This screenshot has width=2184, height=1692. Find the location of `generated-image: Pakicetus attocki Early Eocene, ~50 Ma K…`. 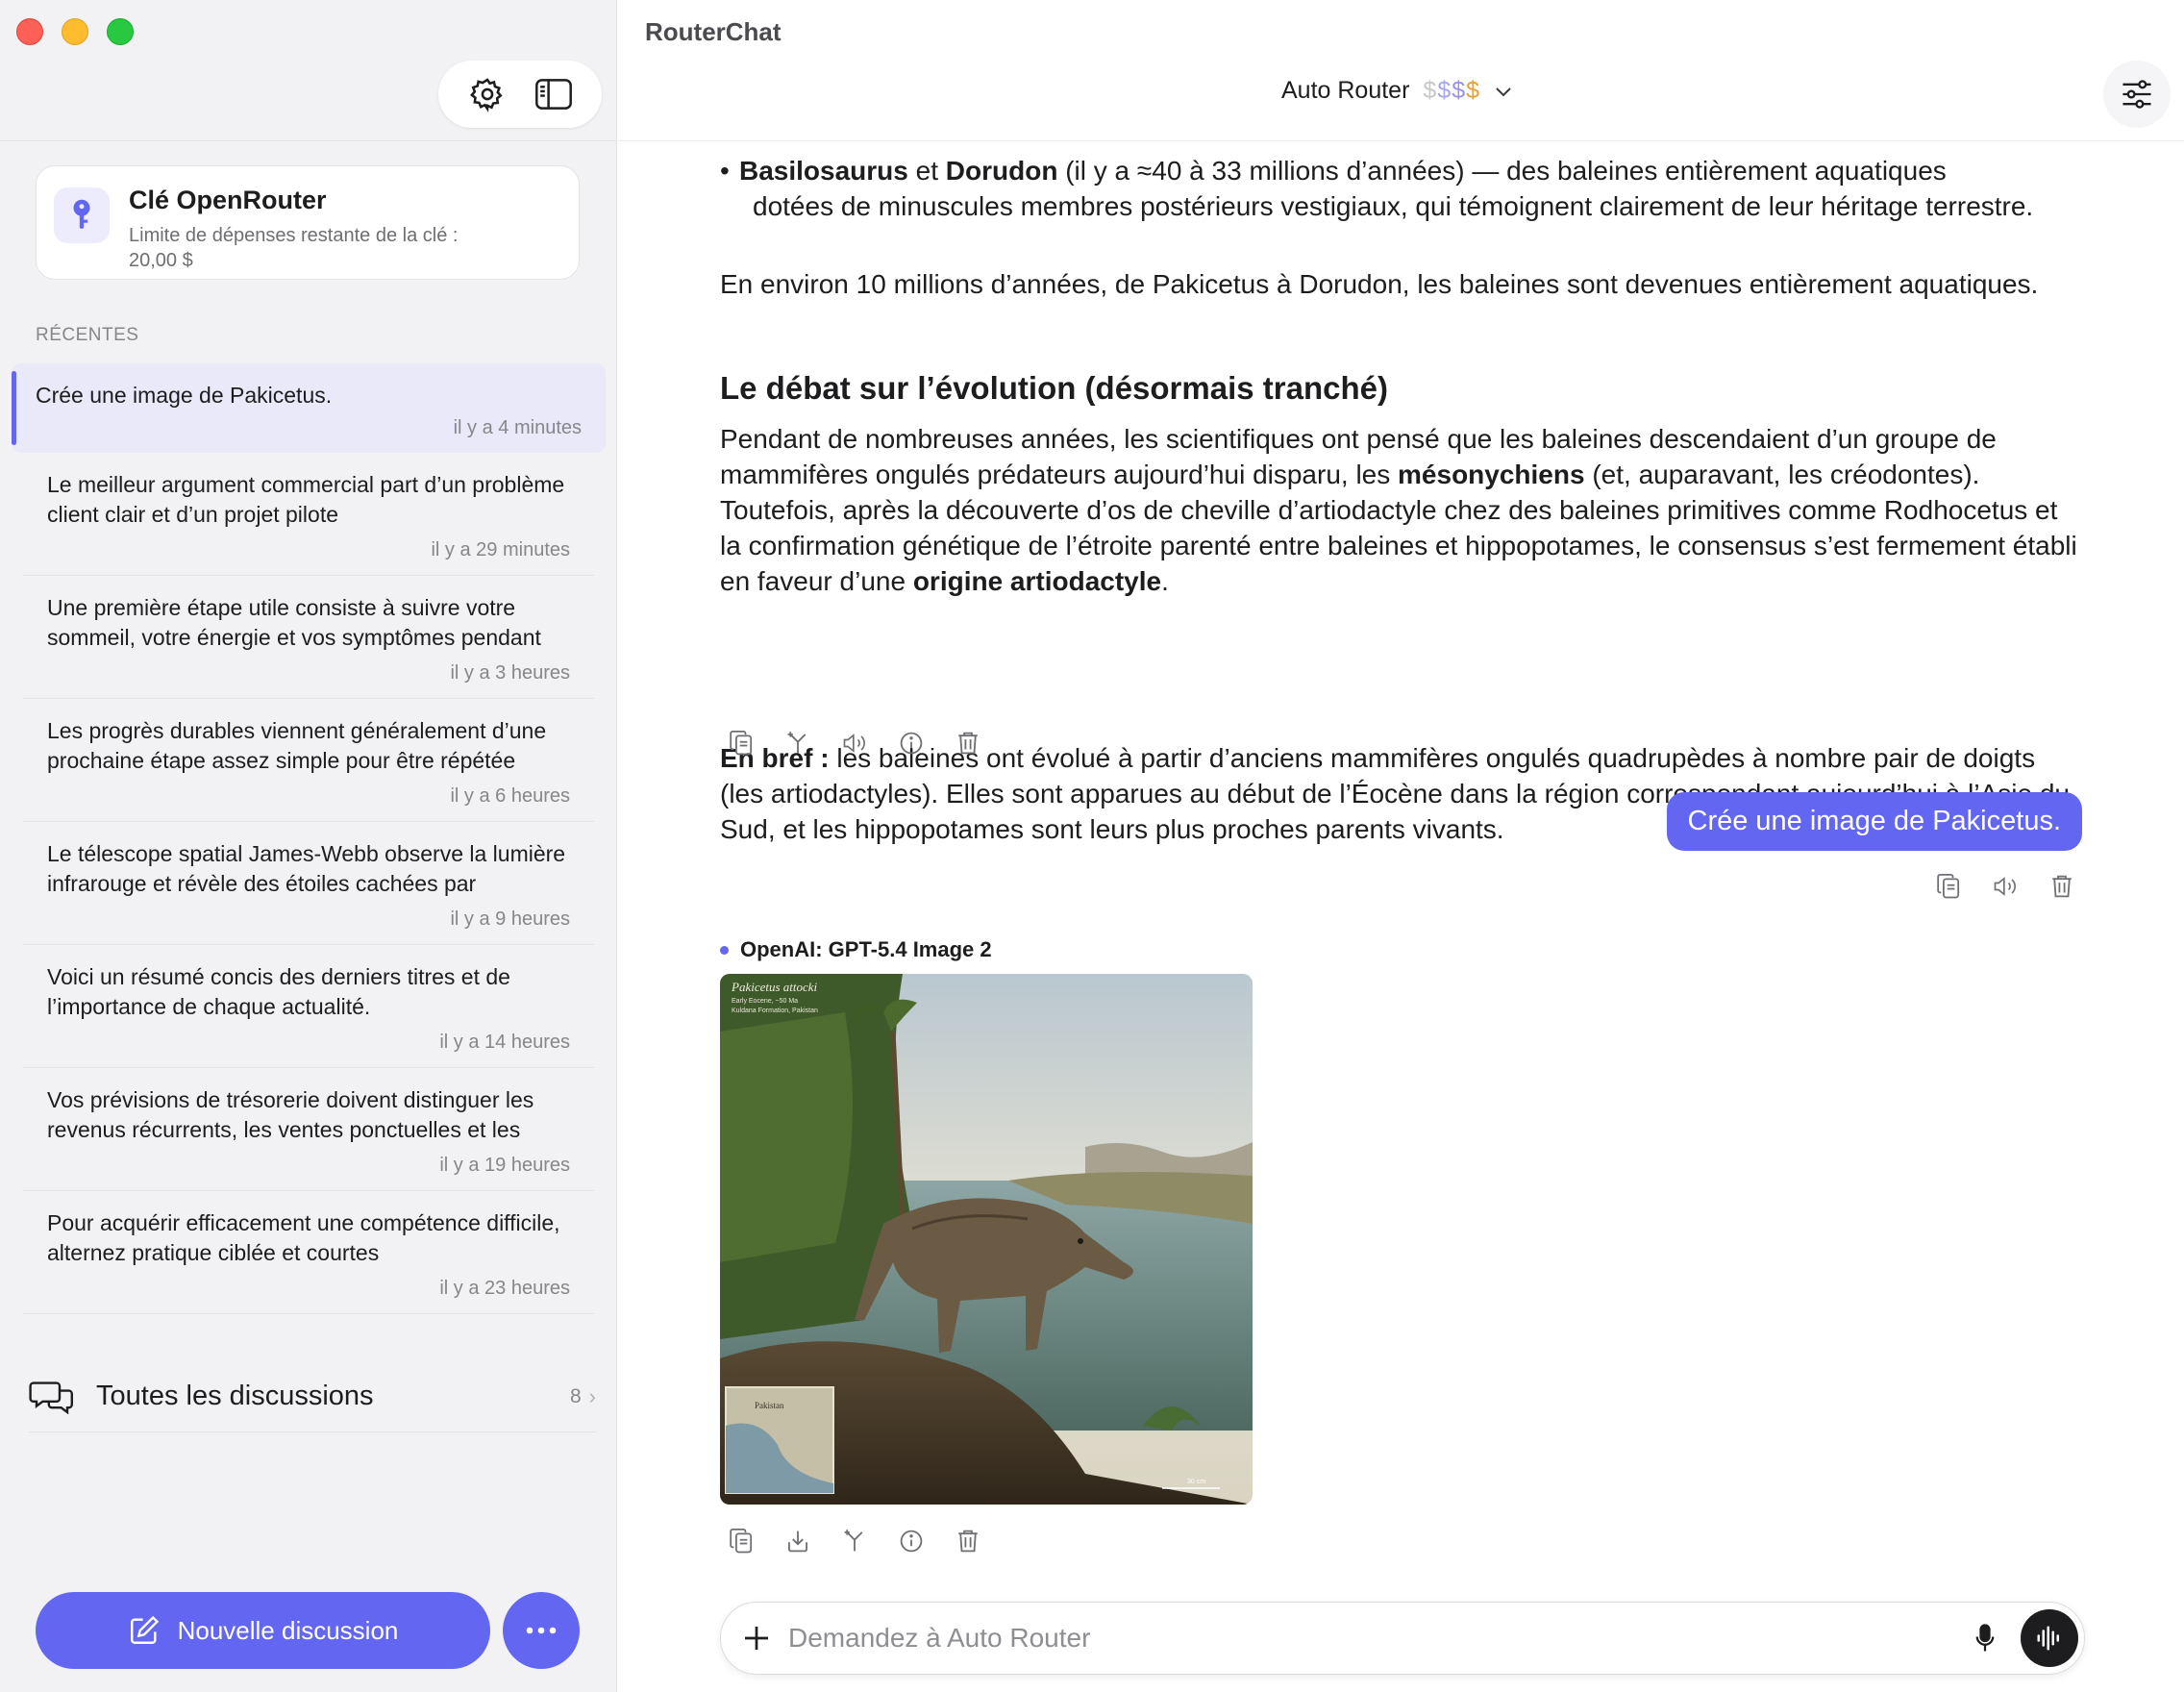

generated-image: Pakicetus attocki Early Eocene, ~50 Ma K… is located at coordinates (987, 1239).